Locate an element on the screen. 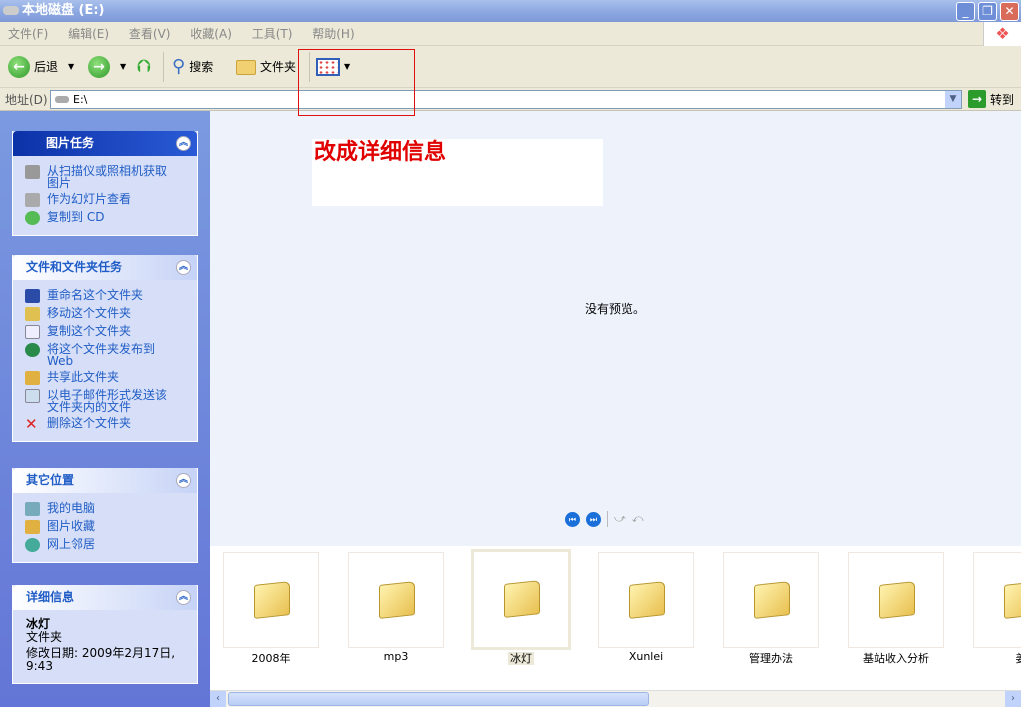 This screenshot has width=1021, height=707. panel-header: 详细信息 ︽ is located at coordinates (105, 597).